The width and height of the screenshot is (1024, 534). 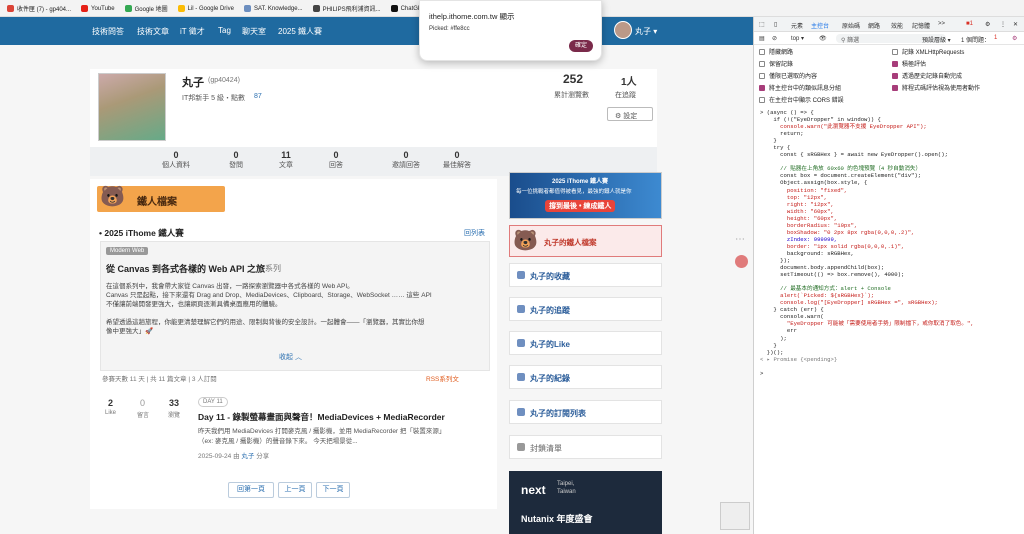 What do you see at coordinates (525, 241) in the screenshot?
I see `bear-mascot-icon: 🐻` at bounding box center [525, 241].